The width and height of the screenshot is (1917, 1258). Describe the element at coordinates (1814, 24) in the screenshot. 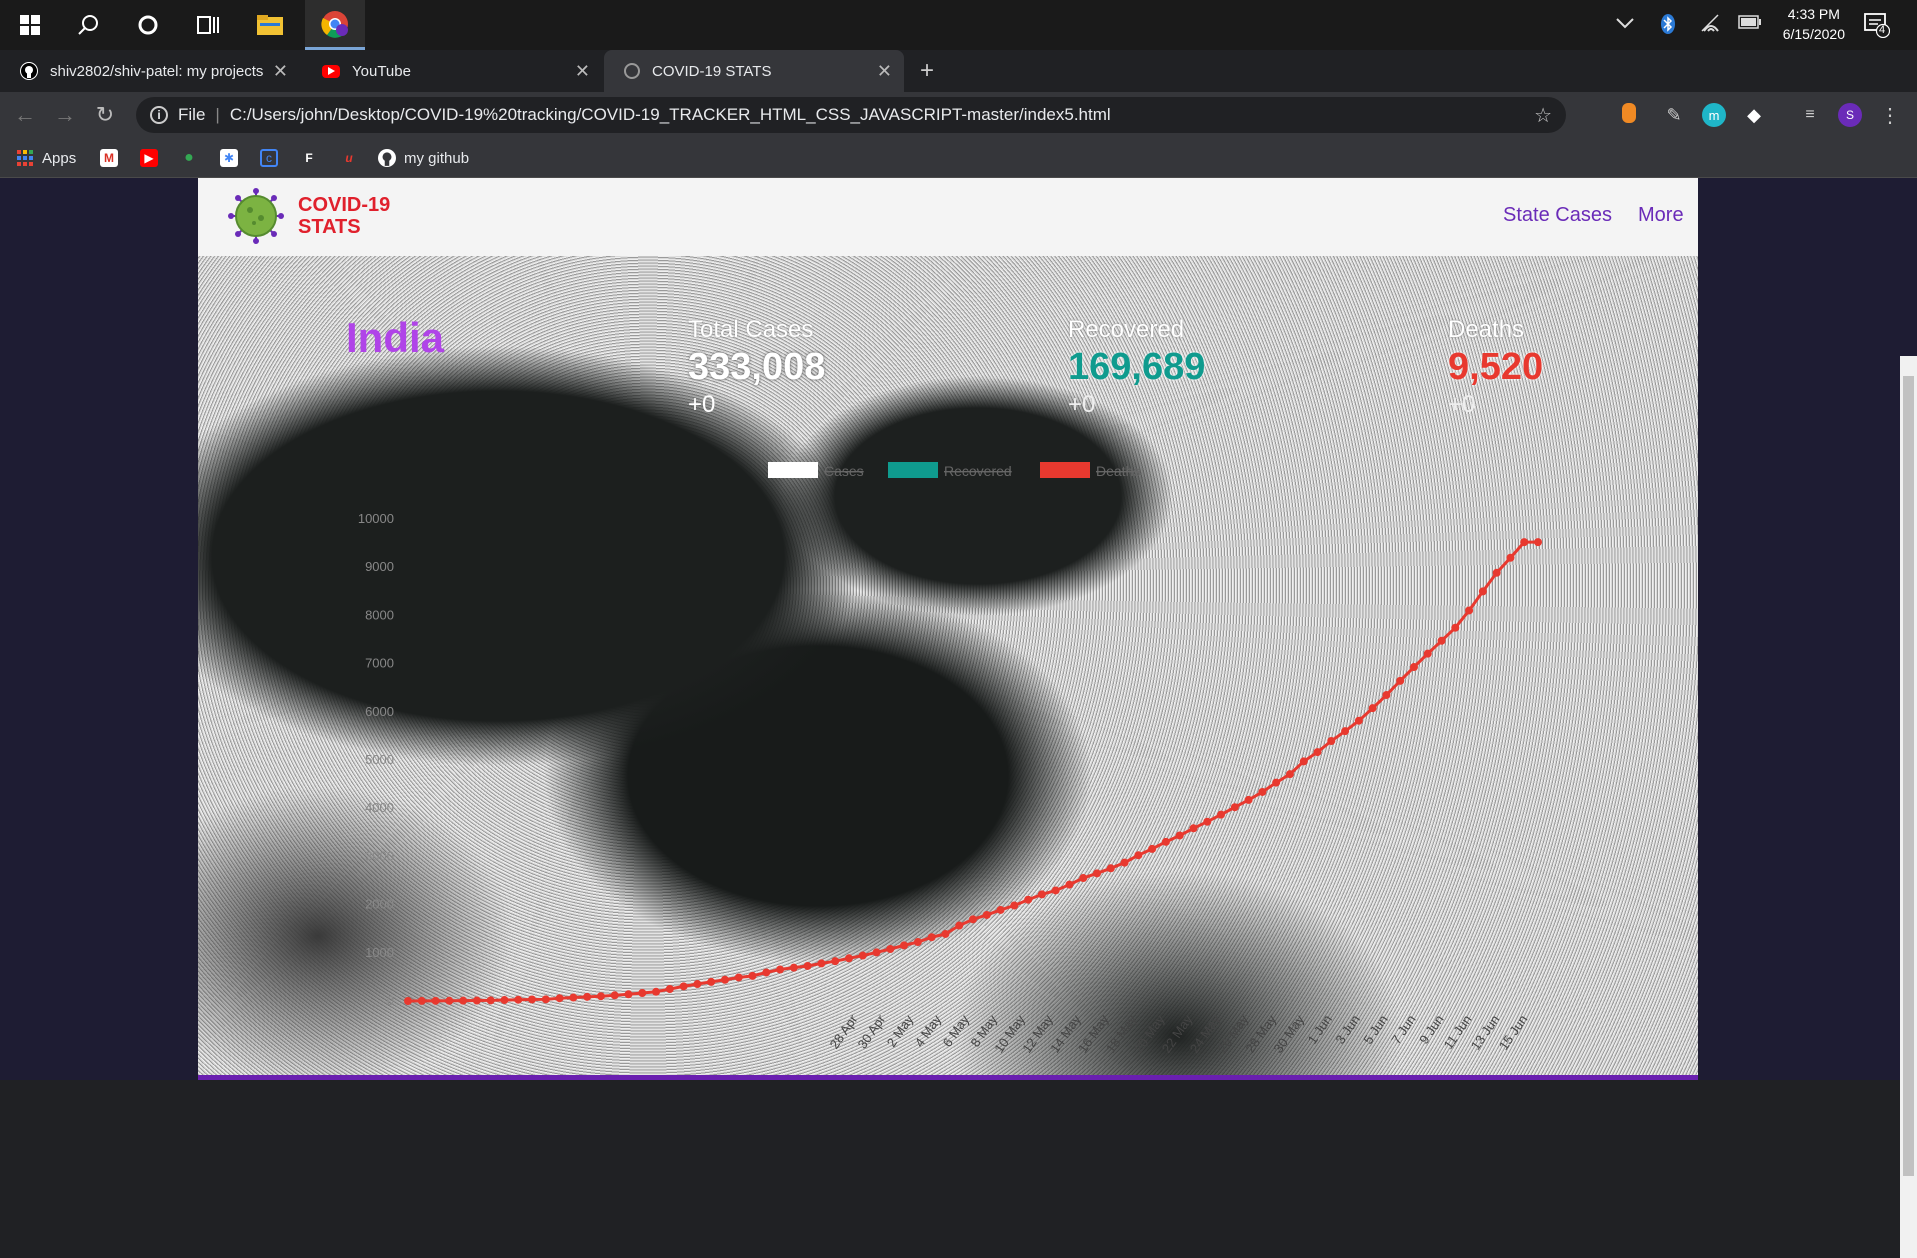

I see `system-clock: 4:33 PM 6/15/2020` at that location.